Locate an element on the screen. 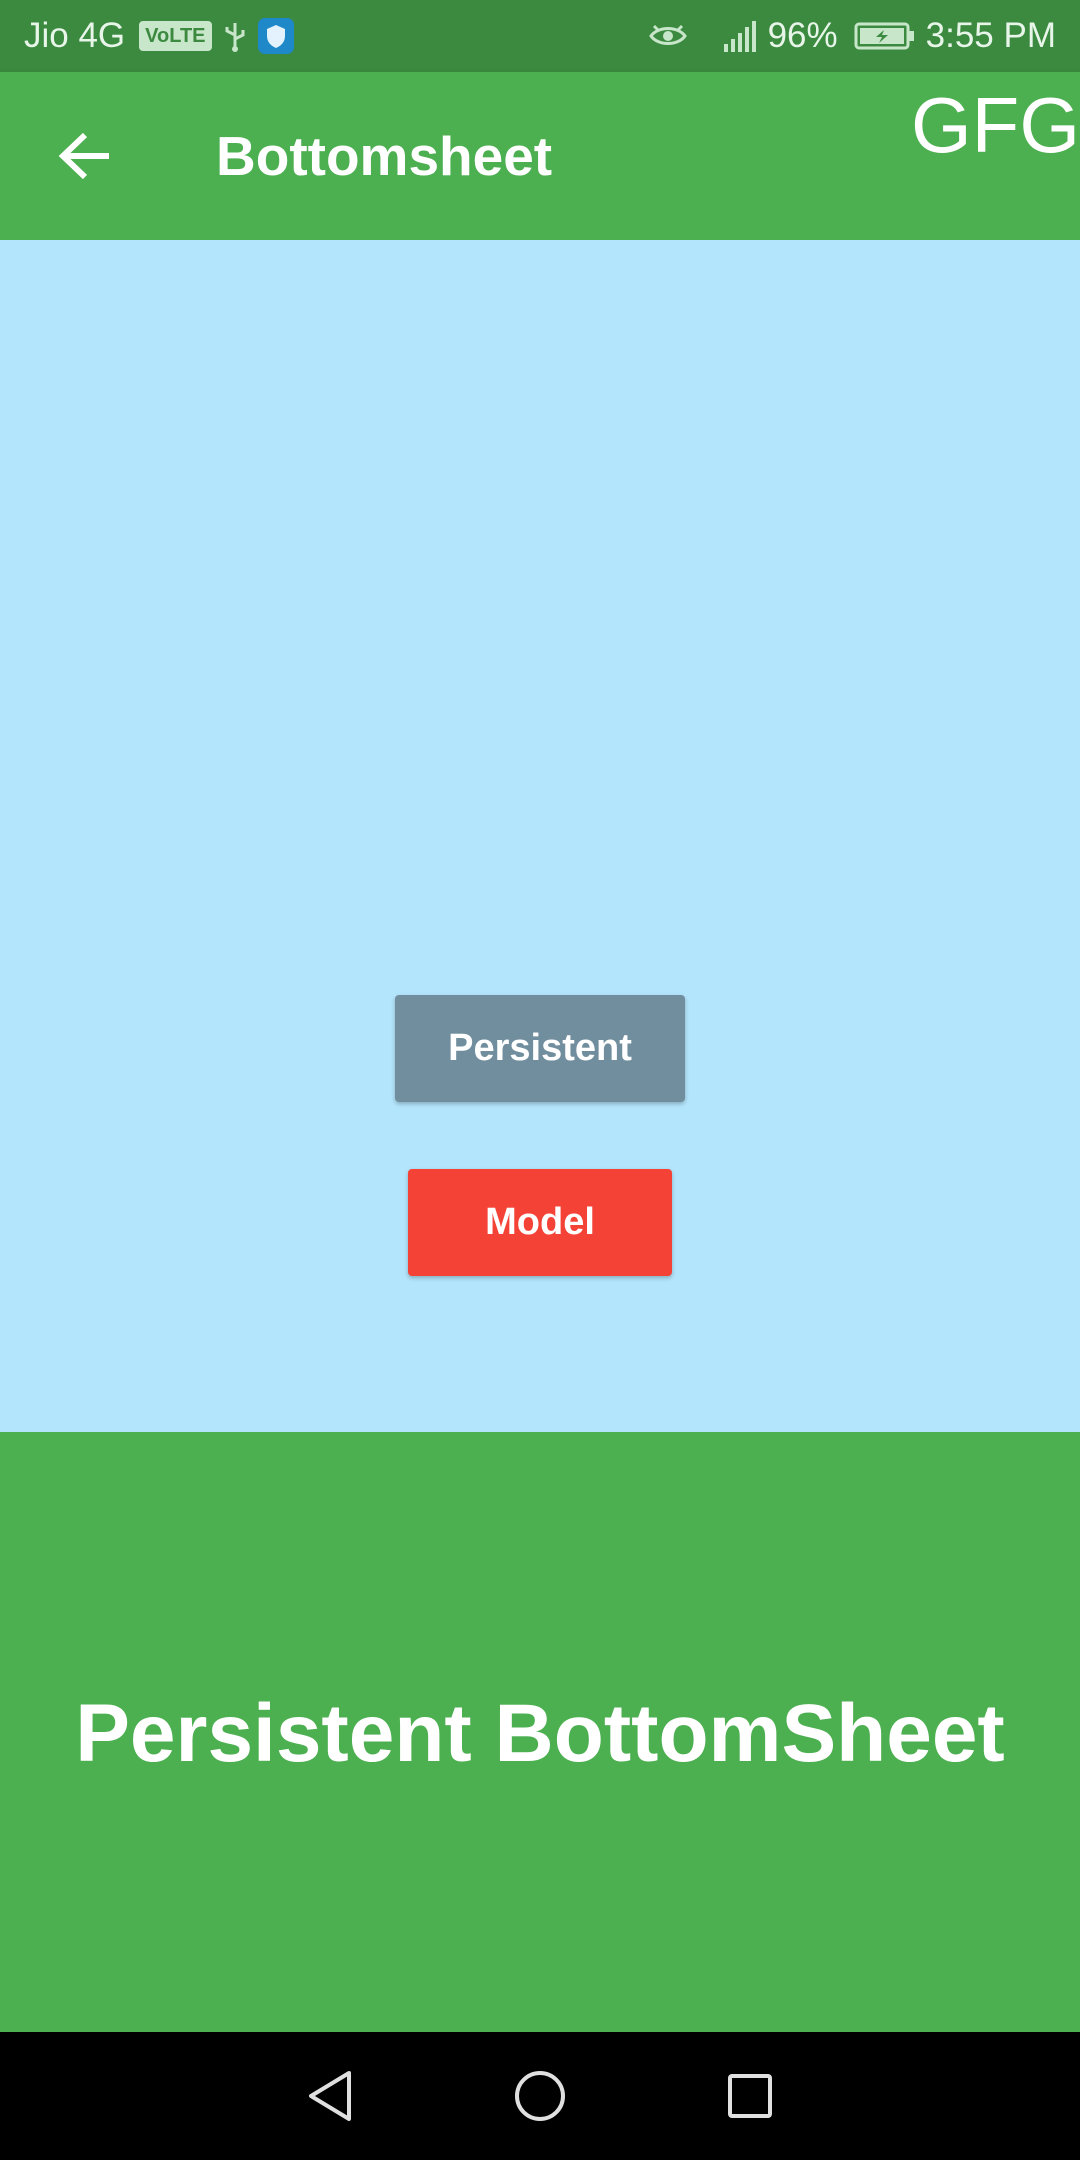 Image resolution: width=1080 pixels, height=2160 pixels. status-bar-left: Jio 4G VoLTE is located at coordinates (159, 36).